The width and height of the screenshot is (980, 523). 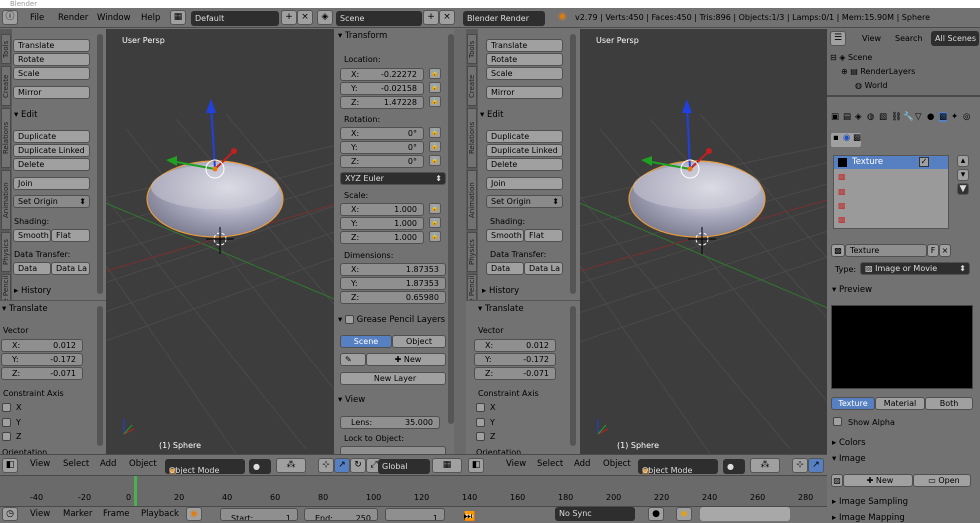 I want to click on lens-field: Lens: 35.000, so click(x=390, y=422).